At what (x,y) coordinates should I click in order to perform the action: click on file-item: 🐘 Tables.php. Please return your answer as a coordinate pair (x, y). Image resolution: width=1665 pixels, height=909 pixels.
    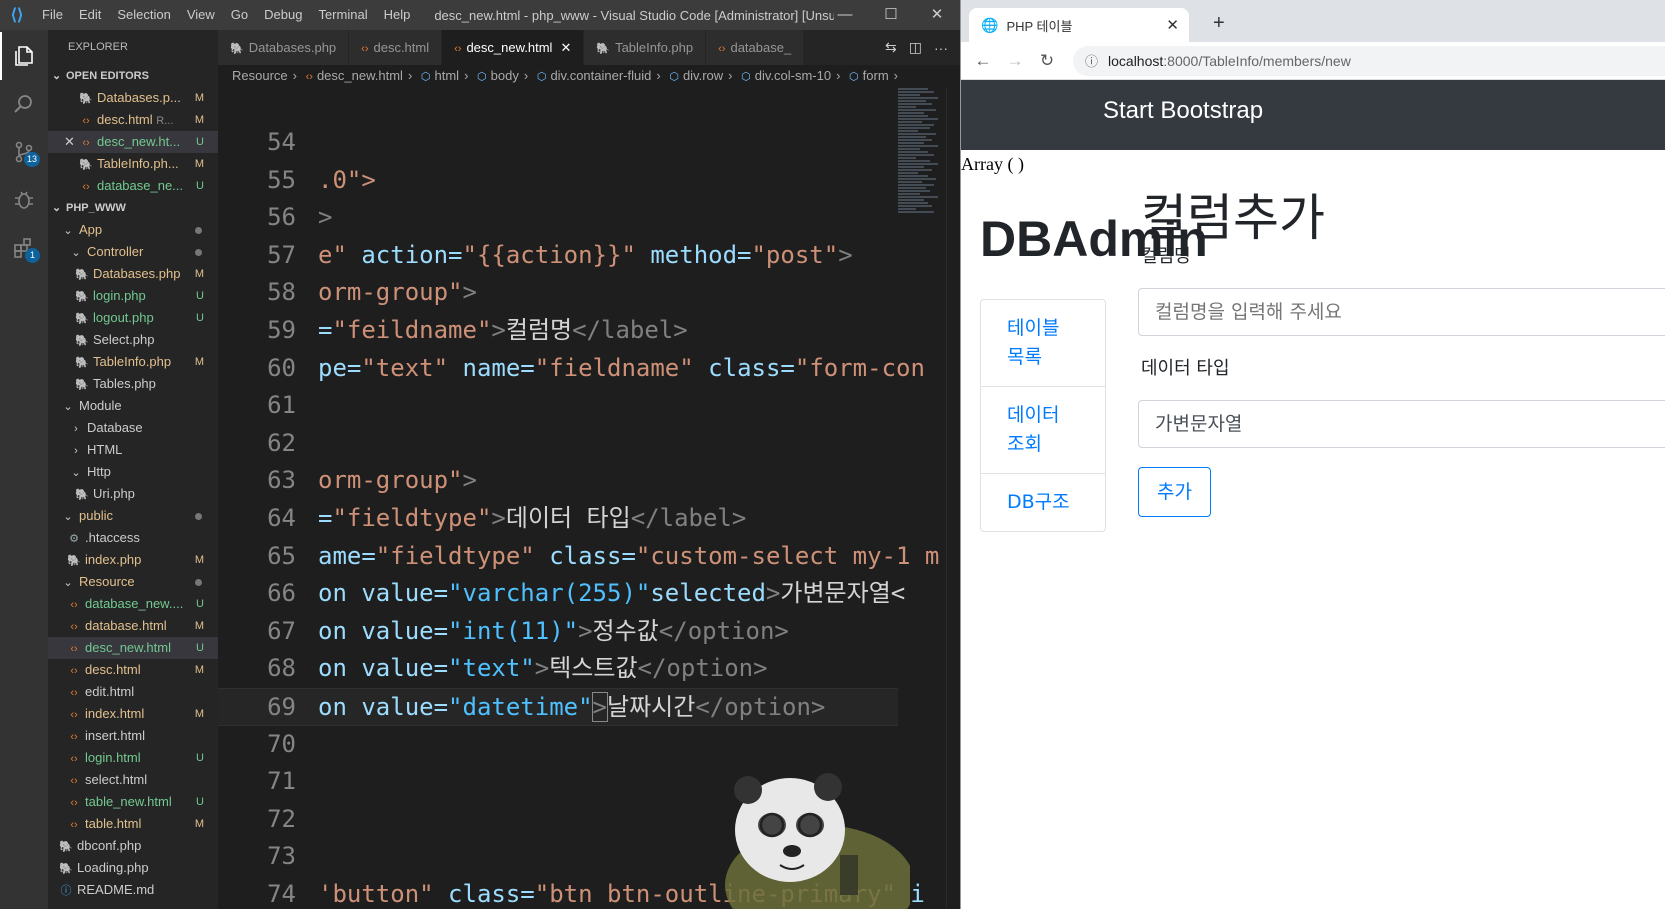
    Looking at the image, I should click on (133, 384).